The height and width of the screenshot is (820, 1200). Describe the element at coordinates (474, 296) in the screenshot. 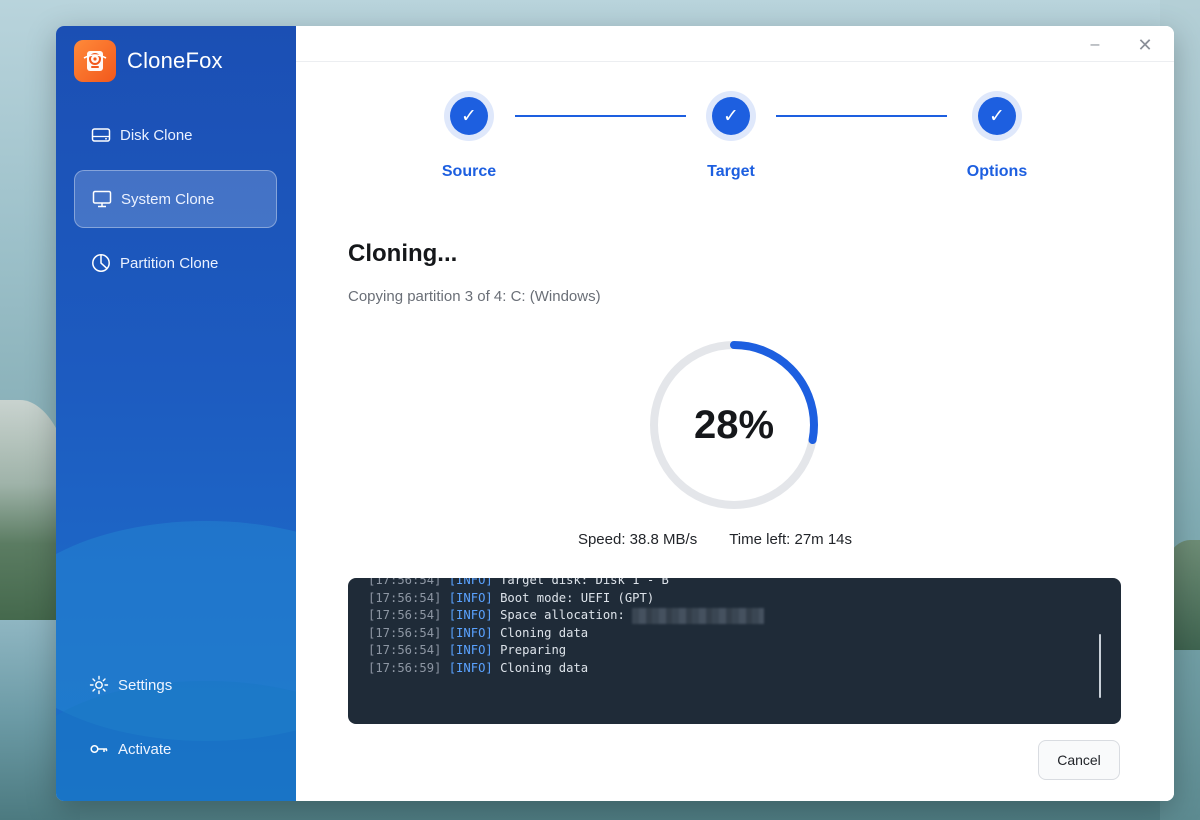

I see `status-subtitle: Copying partition 3 of 4: C: (Windows)` at that location.